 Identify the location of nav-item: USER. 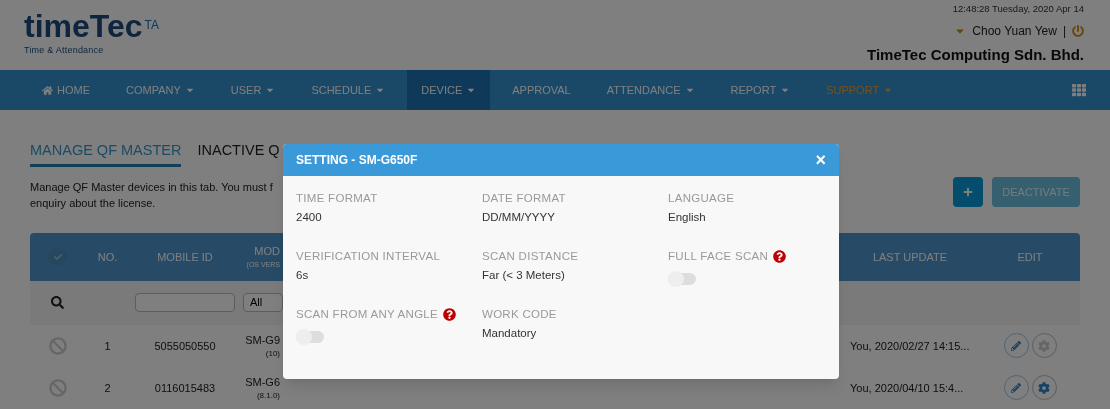
(253, 90).